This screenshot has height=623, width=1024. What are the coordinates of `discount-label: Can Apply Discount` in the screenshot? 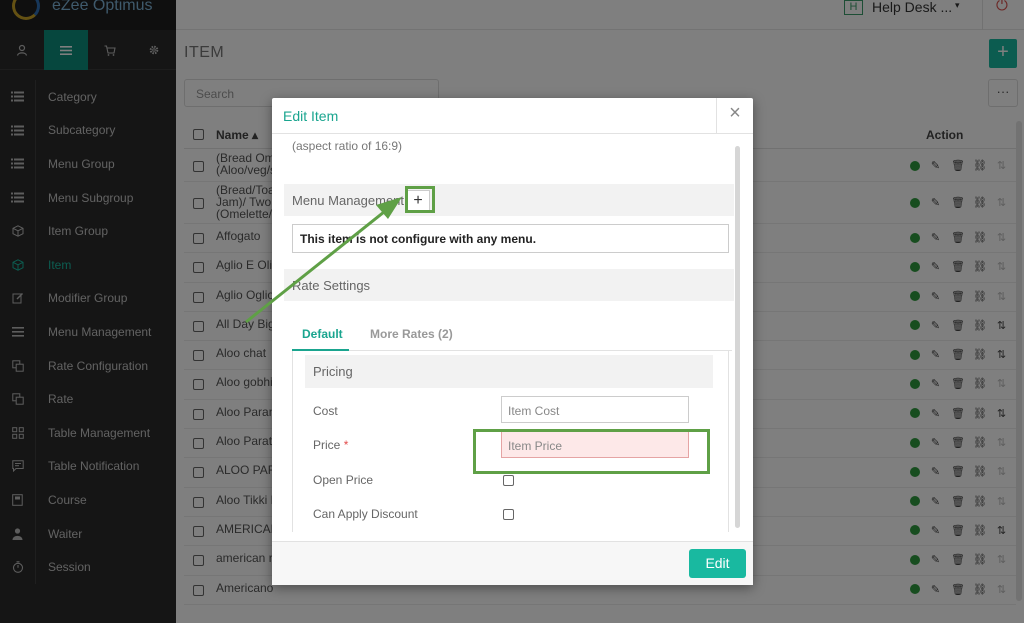 It's located at (365, 514).